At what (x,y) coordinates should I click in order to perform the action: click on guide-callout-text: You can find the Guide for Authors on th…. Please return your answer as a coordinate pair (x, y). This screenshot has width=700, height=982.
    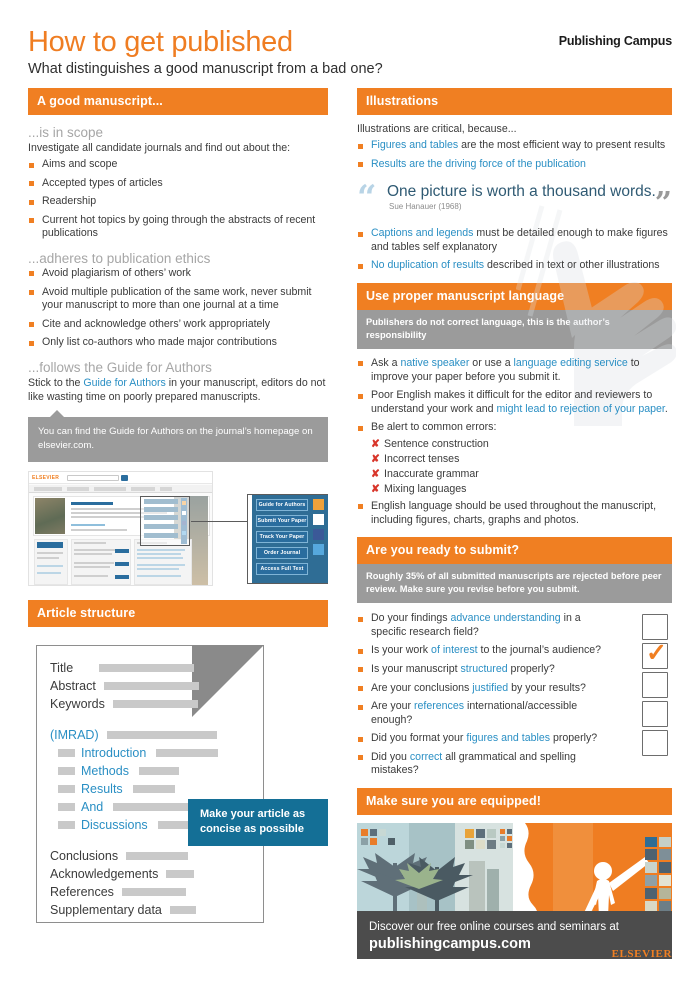
    Looking at the image, I should click on (175, 438).